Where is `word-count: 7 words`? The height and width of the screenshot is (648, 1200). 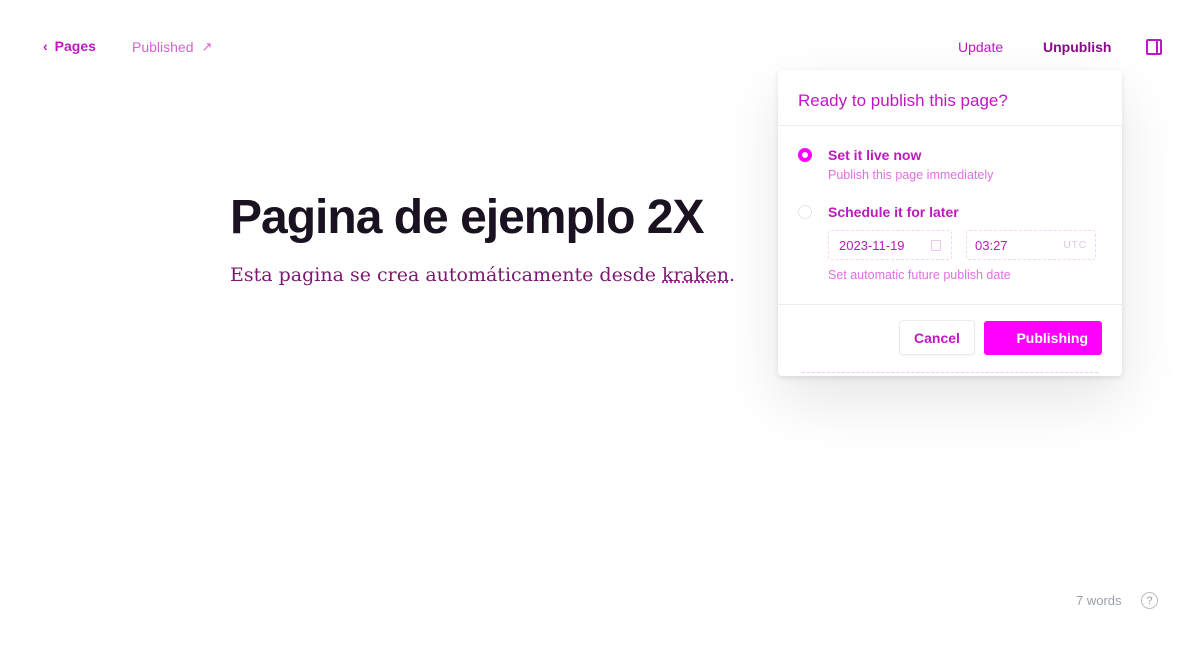
word-count: 7 words is located at coordinates (1099, 600).